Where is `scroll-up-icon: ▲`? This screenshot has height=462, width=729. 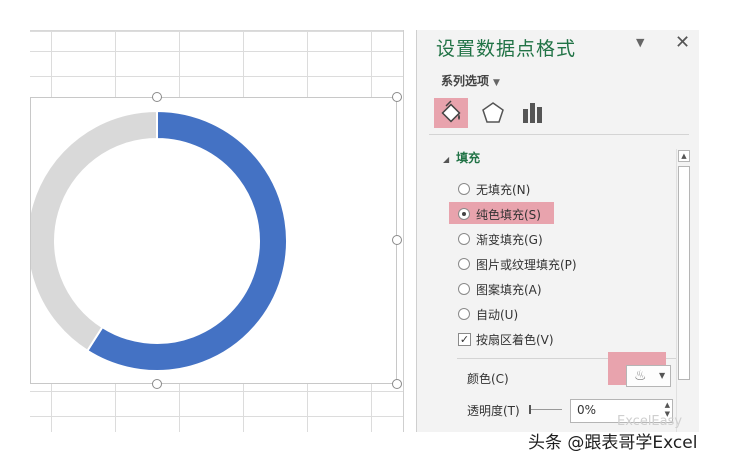 scroll-up-icon: ▲ is located at coordinates (684, 156).